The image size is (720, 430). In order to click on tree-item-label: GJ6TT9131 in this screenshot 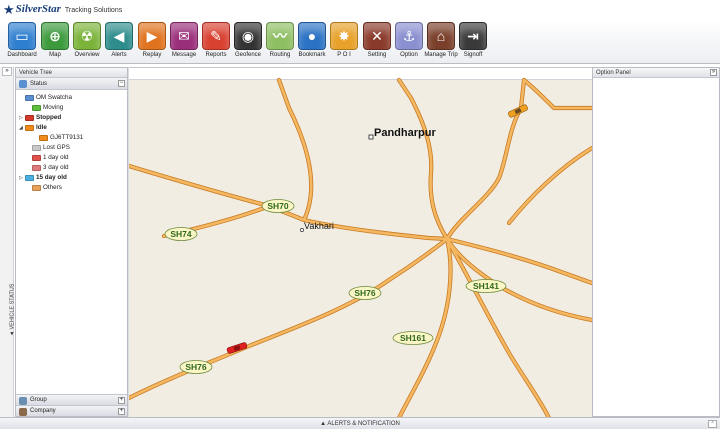, I will do `click(67, 137)`.